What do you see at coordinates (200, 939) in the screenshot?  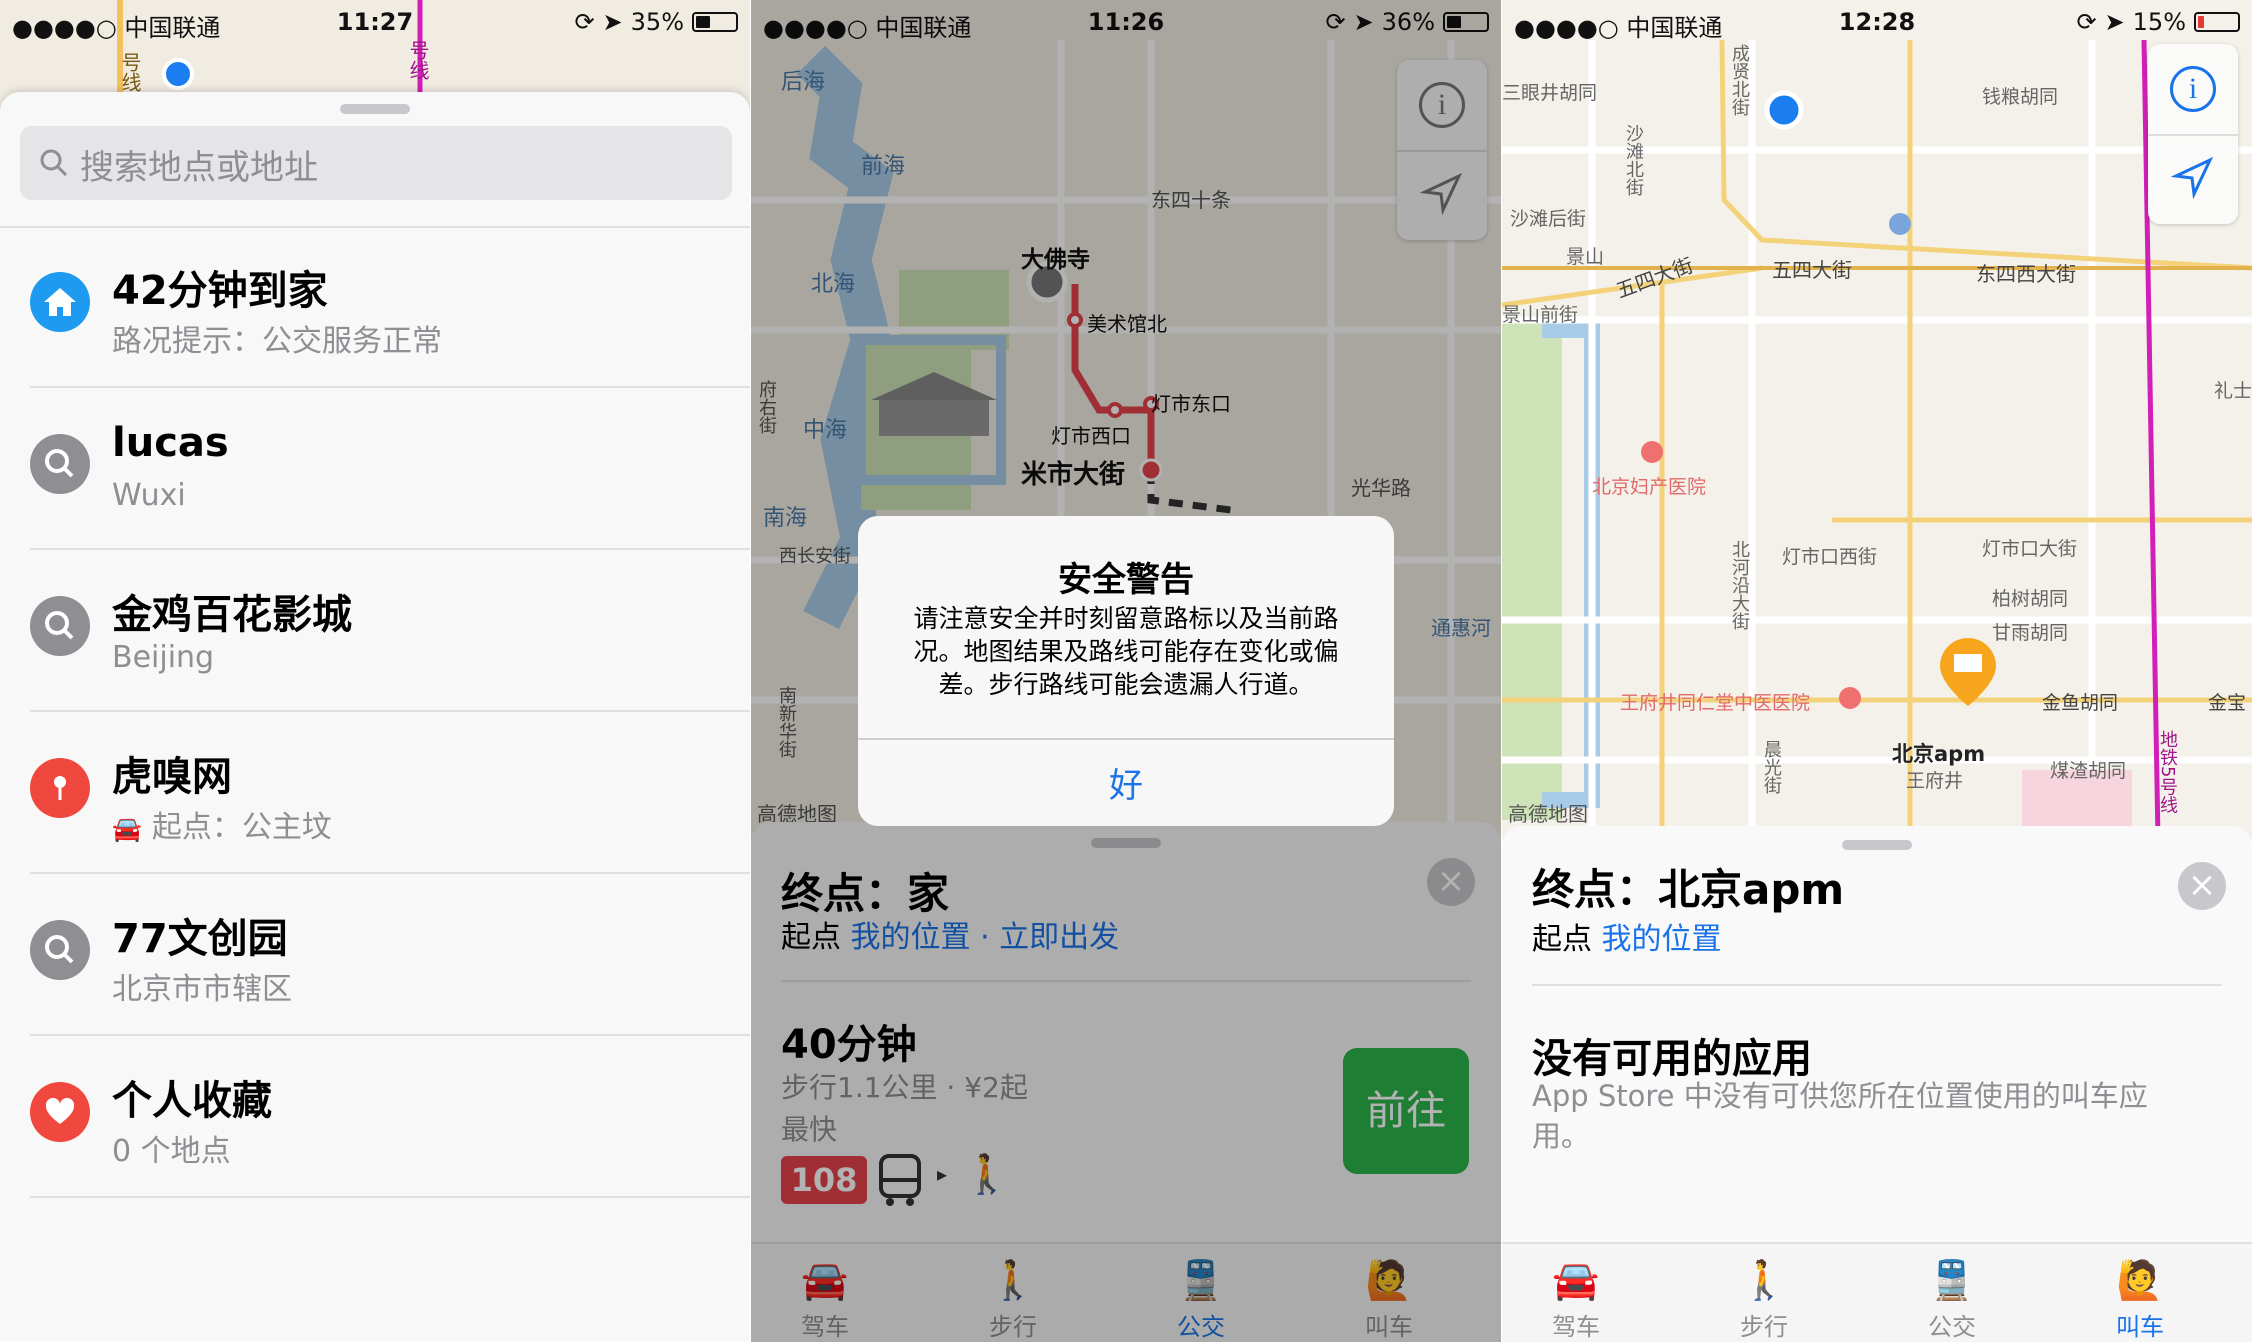 I see `list-item-title: 77文创园` at bounding box center [200, 939].